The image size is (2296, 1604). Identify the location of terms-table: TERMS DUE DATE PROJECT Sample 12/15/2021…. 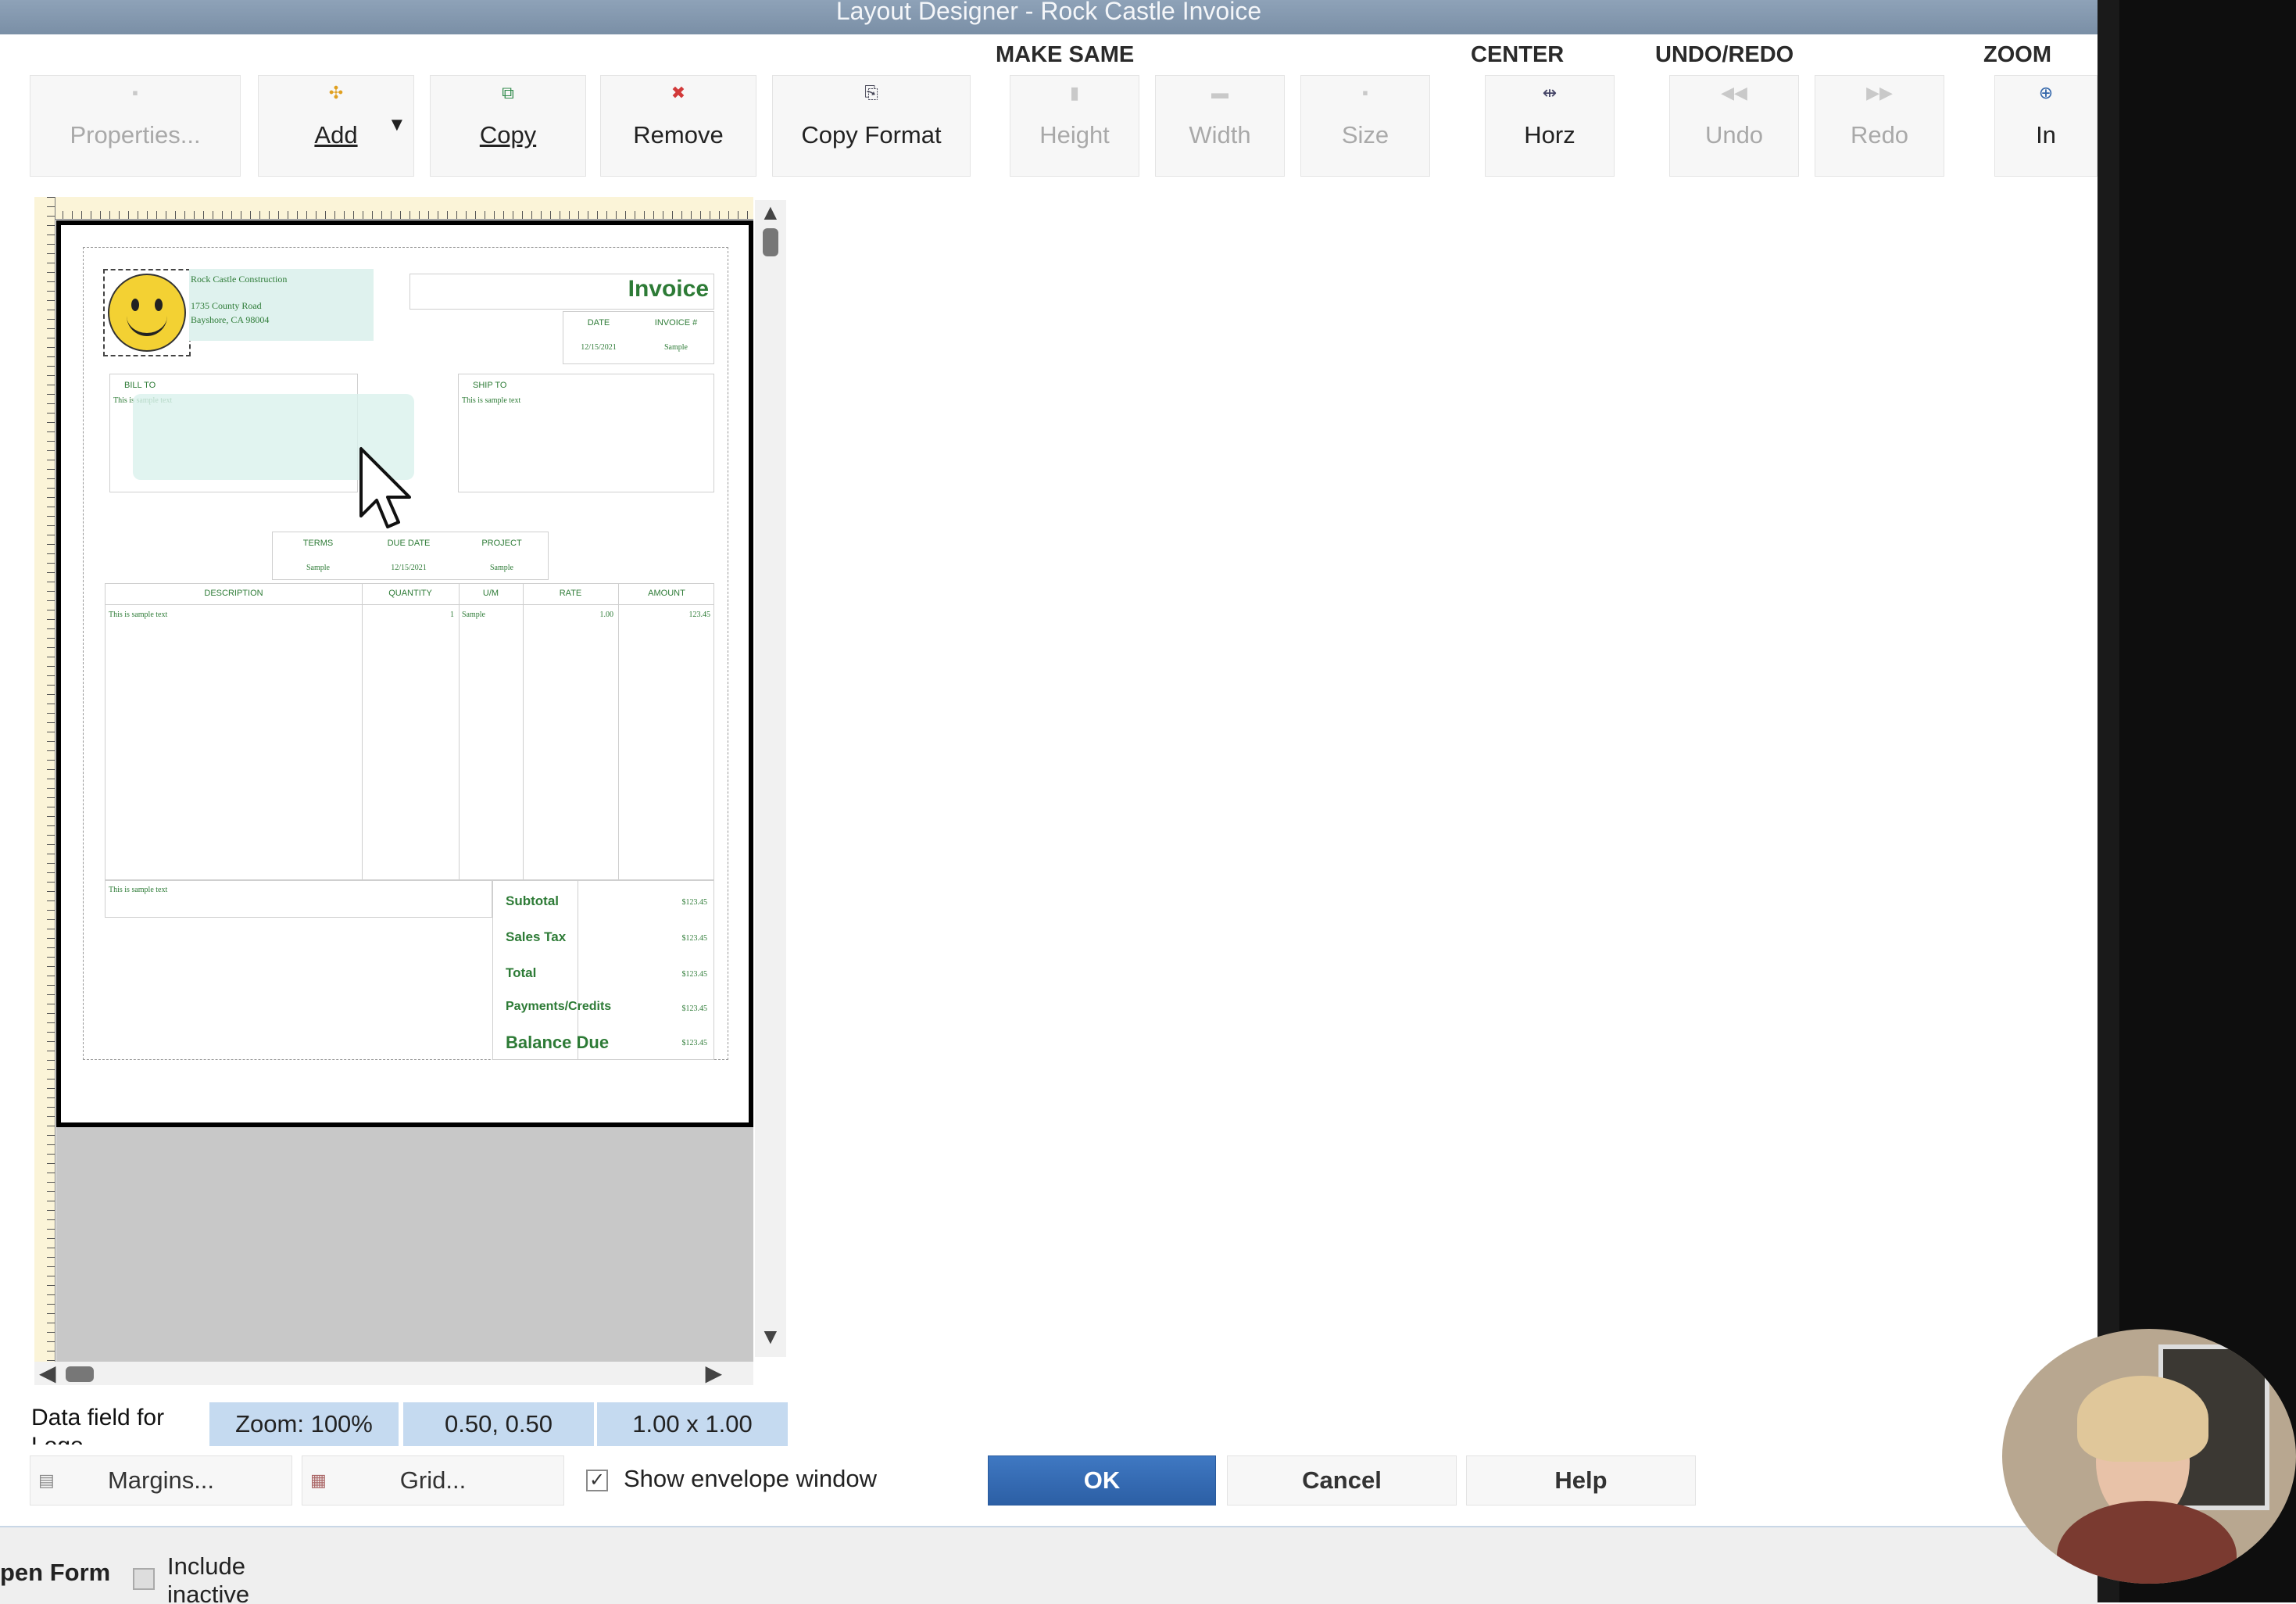
(411, 556).